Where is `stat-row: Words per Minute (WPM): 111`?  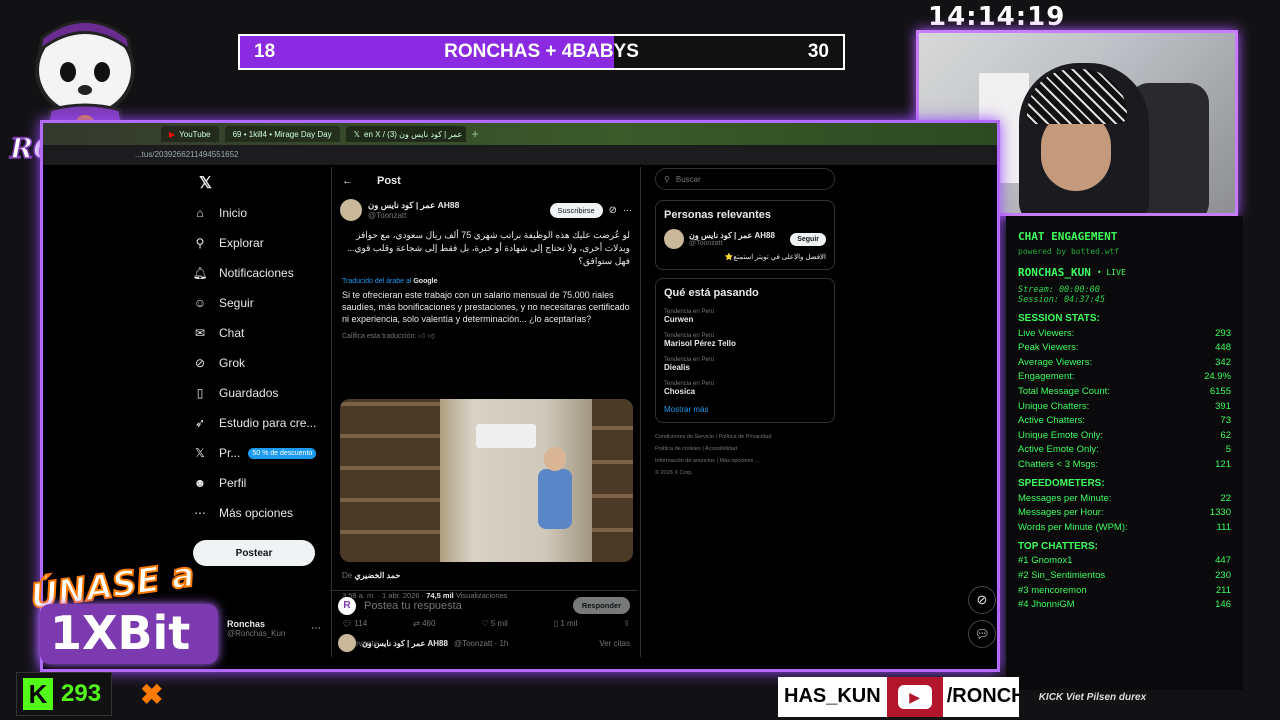
stat-row: Words per Minute (WPM): 111 is located at coordinates (1124, 527).